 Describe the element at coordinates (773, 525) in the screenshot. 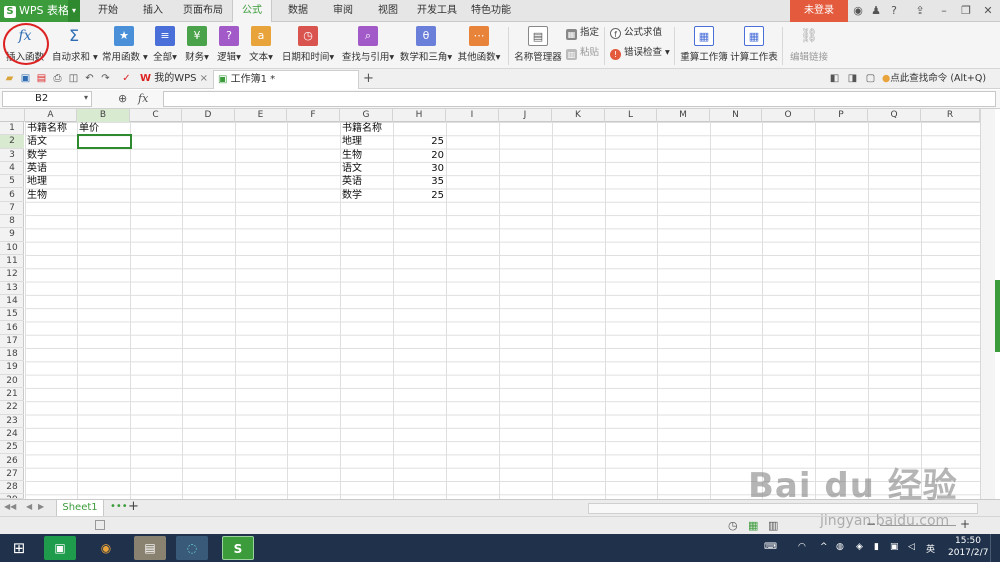

I see `page-view-icon: ▥` at that location.